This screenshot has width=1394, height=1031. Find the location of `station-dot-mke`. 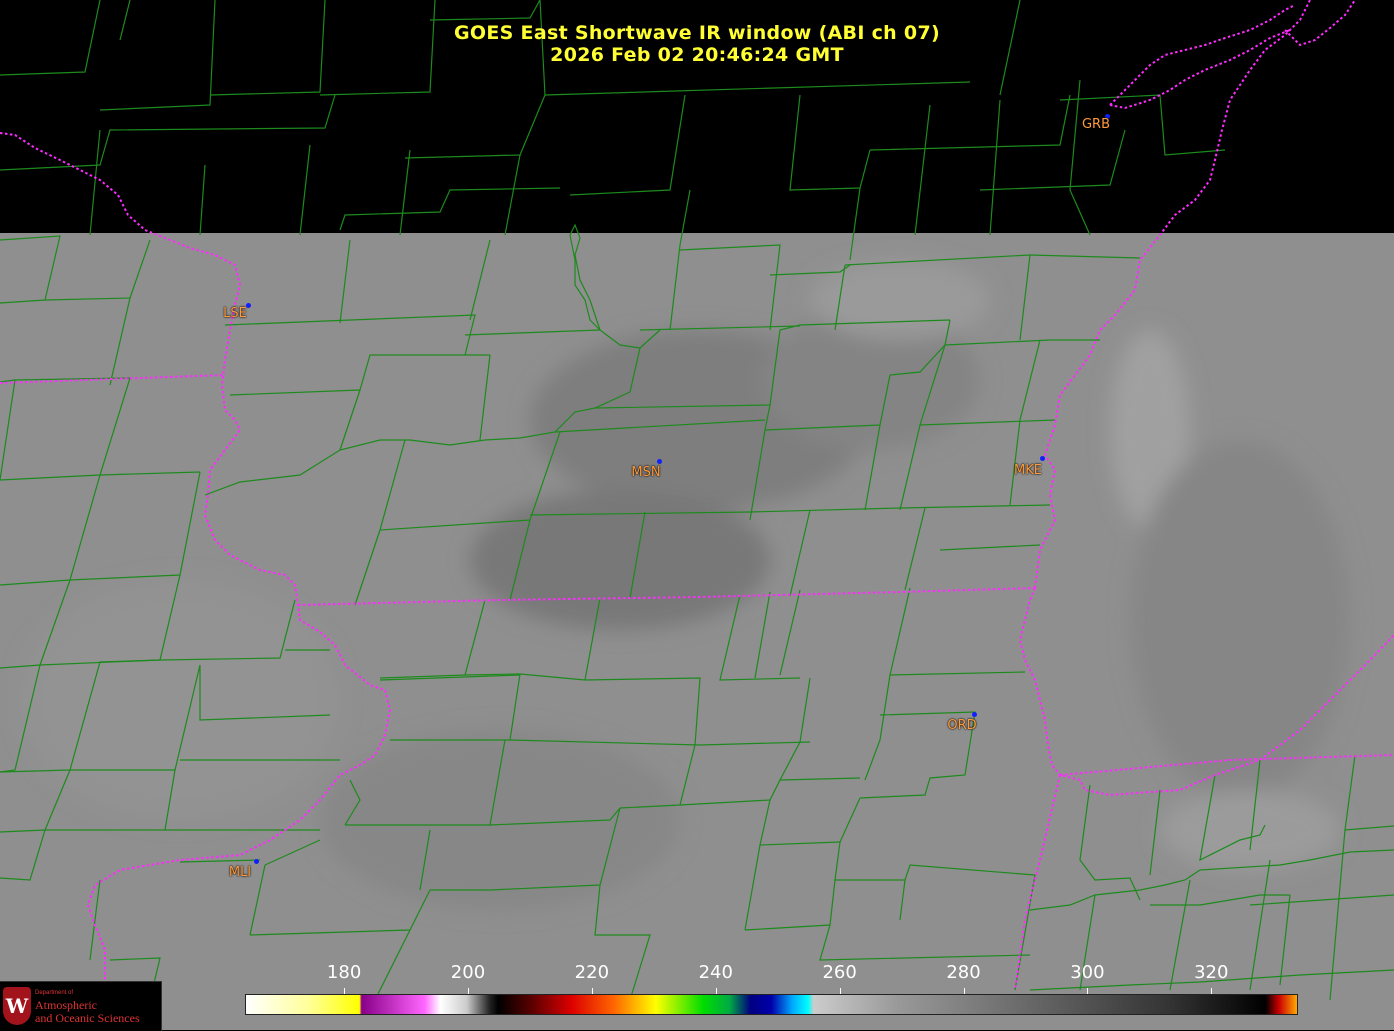

station-dot-mke is located at coordinates (1042, 458).